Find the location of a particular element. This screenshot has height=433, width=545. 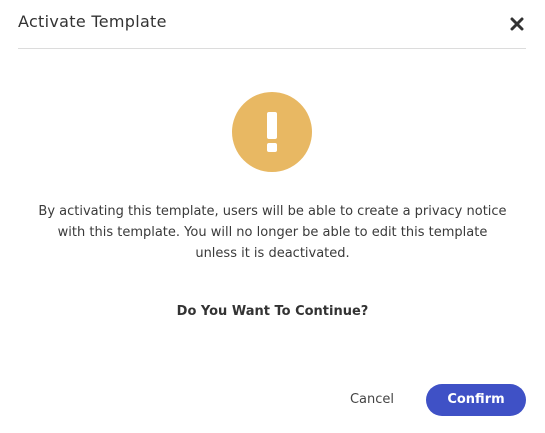

warning-badge is located at coordinates (272, 132).